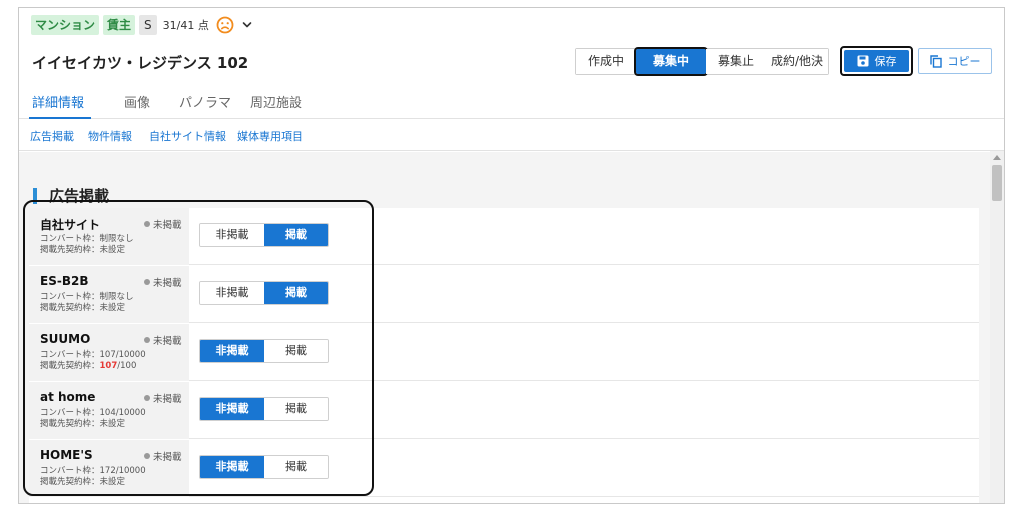  Describe the element at coordinates (606, 61) in the screenshot. I see `status-draft-button: 作成中` at that location.